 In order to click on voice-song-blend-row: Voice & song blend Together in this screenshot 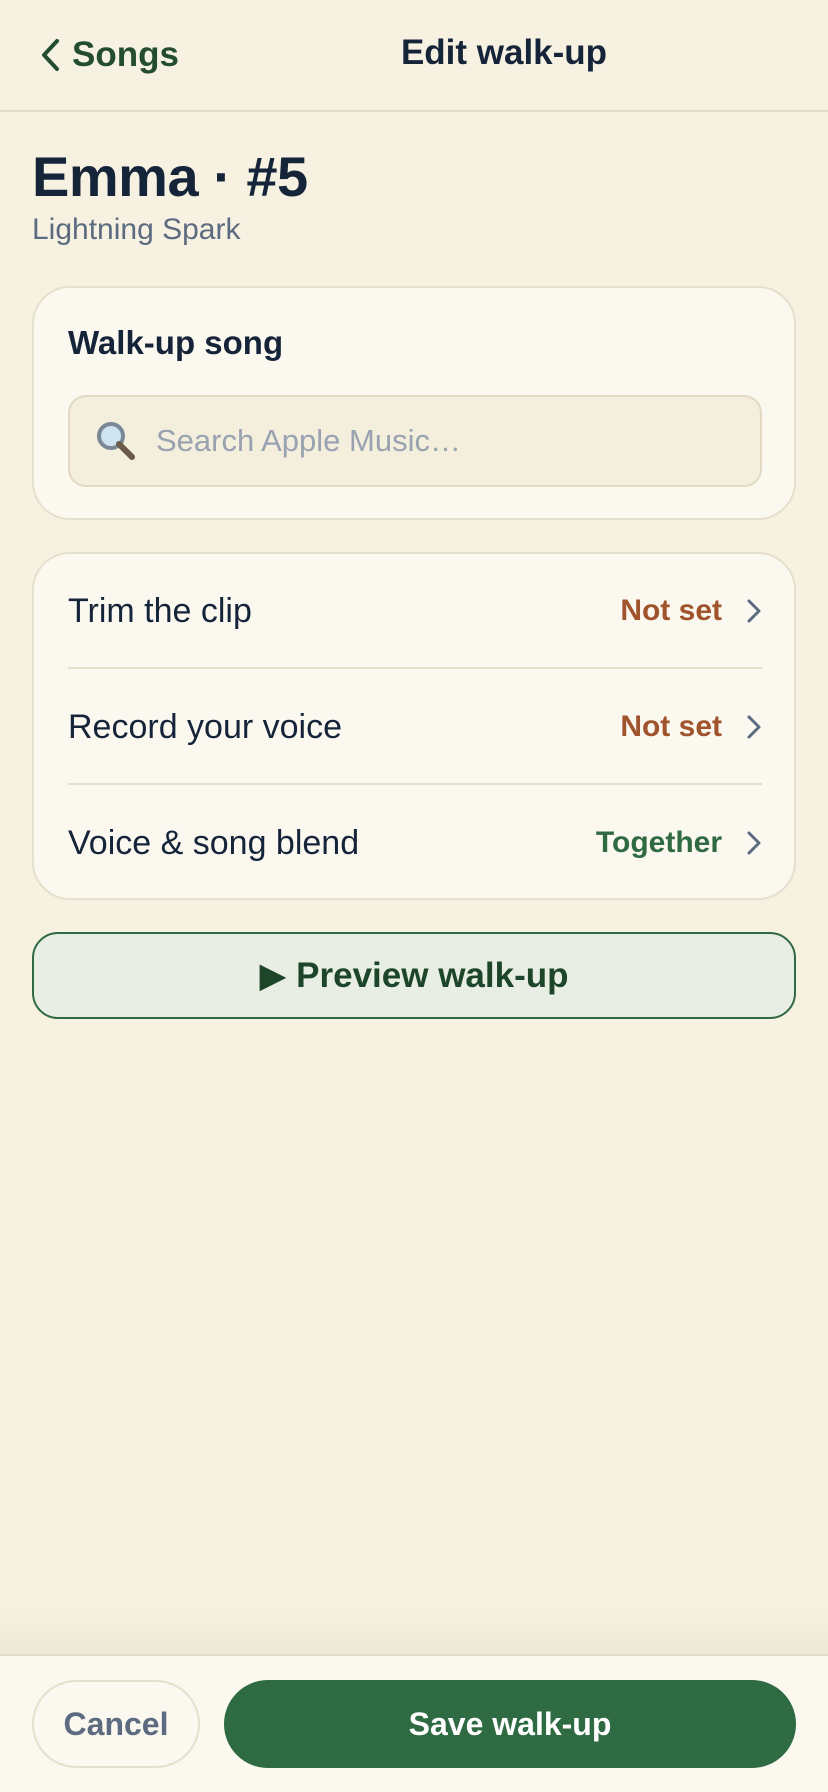, I will do `click(415, 843)`.